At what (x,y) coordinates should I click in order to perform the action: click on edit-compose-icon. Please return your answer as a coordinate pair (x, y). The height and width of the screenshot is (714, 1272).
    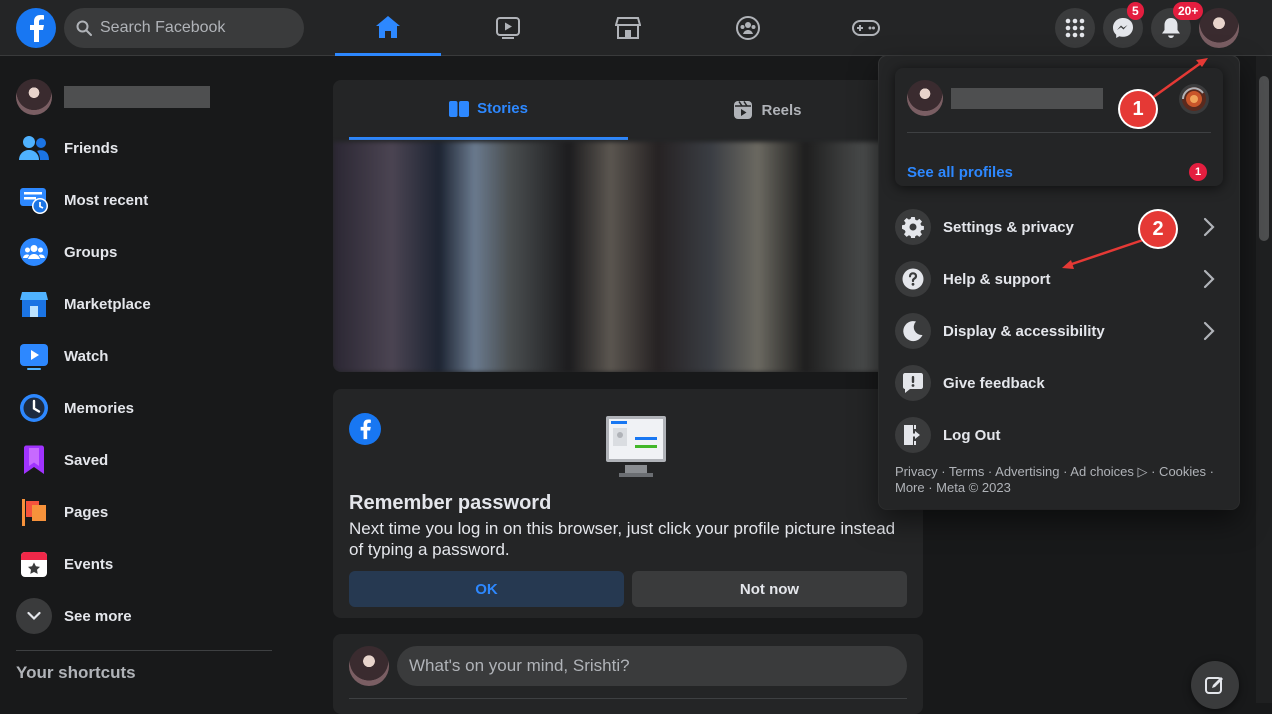
    Looking at the image, I should click on (1214, 685).